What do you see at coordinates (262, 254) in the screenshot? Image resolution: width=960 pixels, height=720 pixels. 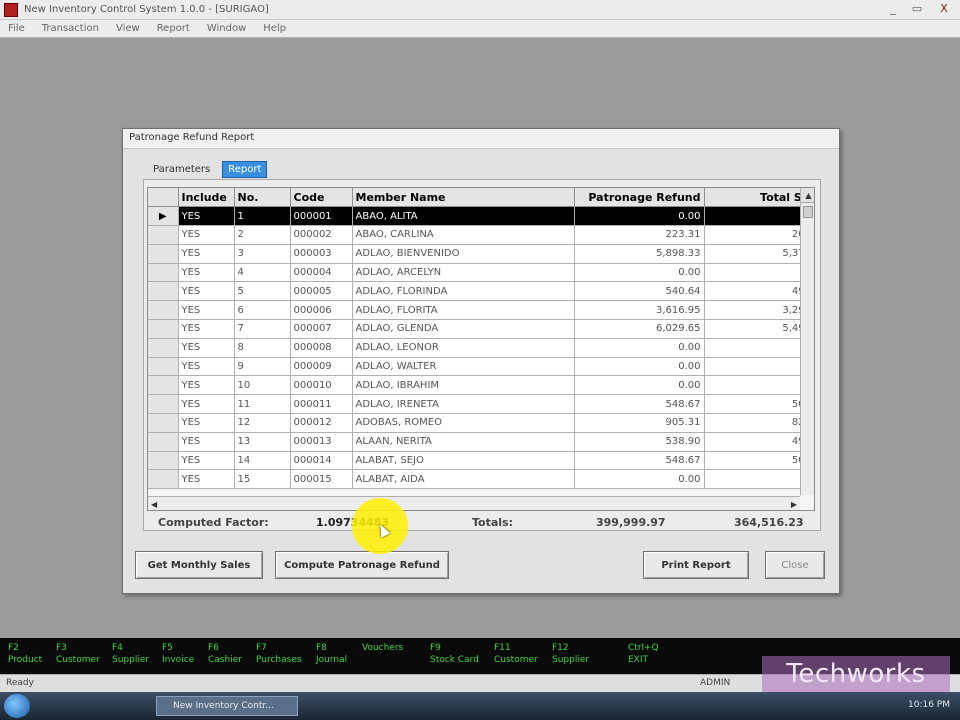 I see `cell-no: 3` at bounding box center [262, 254].